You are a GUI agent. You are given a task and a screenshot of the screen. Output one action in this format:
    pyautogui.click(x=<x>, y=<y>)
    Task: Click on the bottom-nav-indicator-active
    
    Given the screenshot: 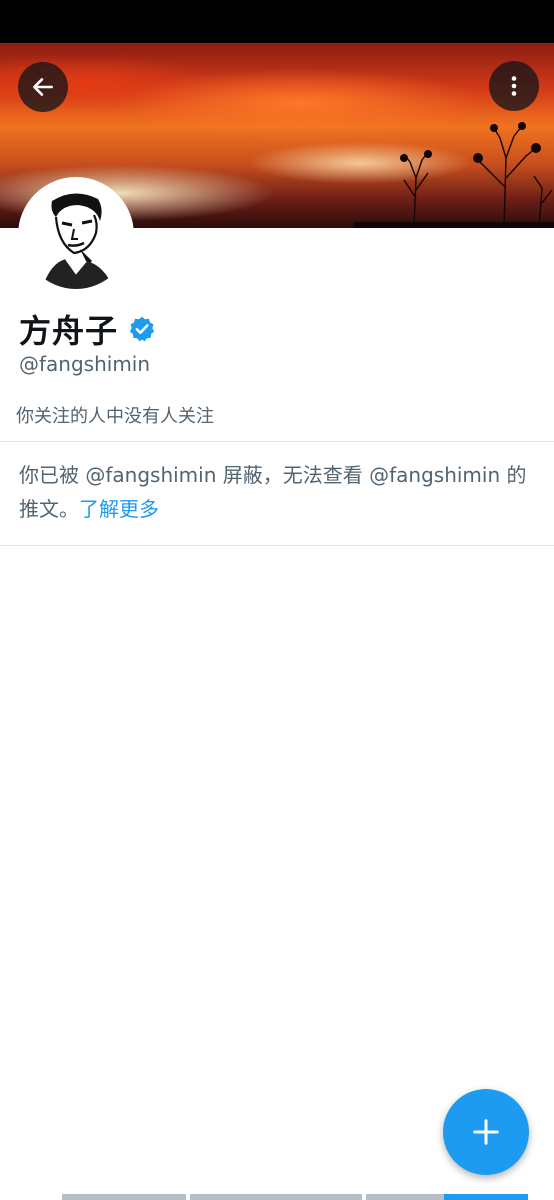 What is the action you would take?
    pyautogui.click(x=486, y=1197)
    